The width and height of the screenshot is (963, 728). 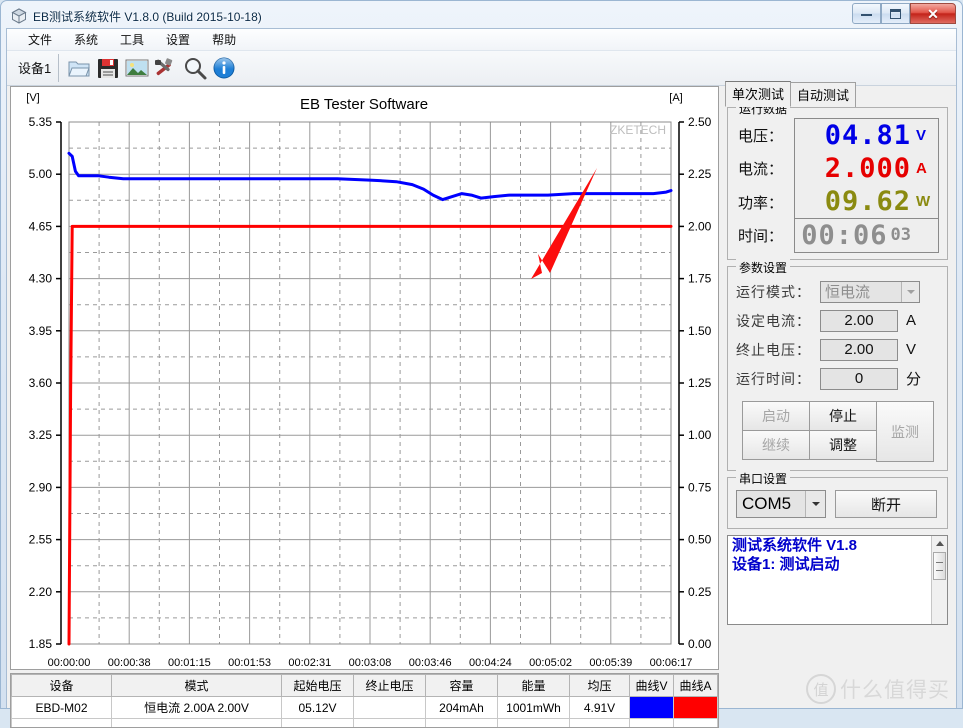 What do you see at coordinates (108, 68) in the screenshot?
I see `save-disk-icon` at bounding box center [108, 68].